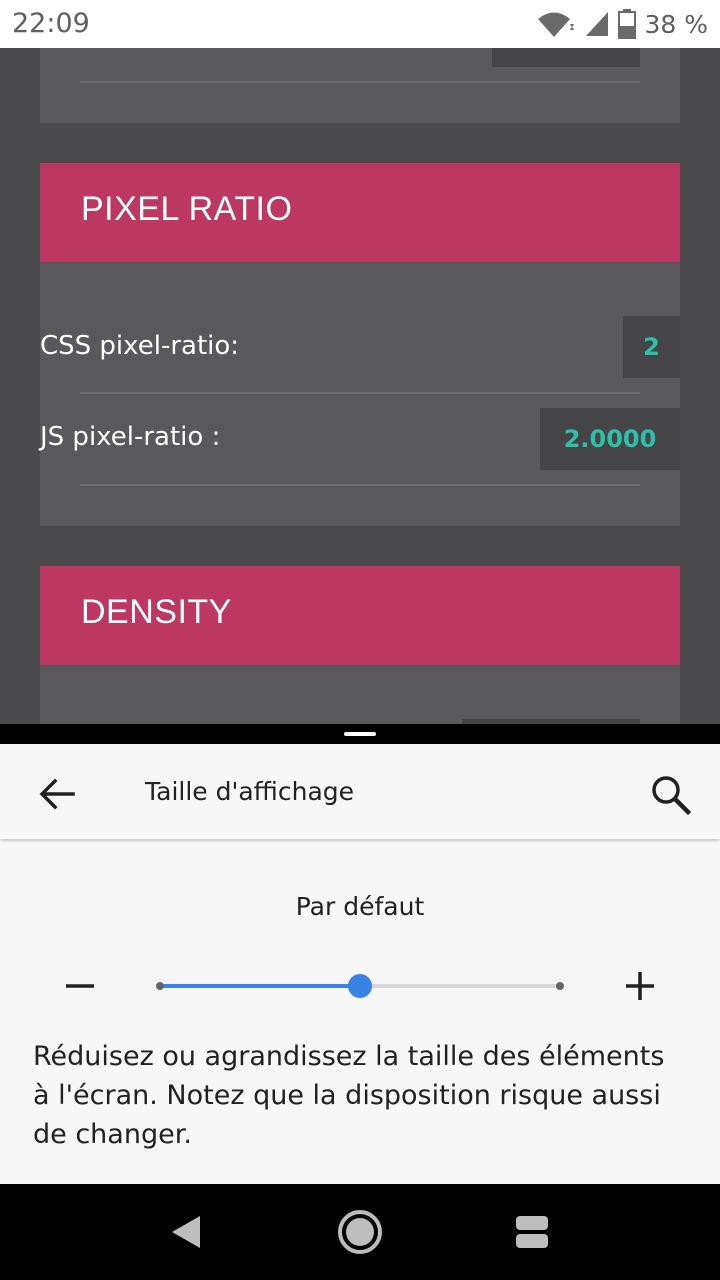  What do you see at coordinates (360, 791) in the screenshot?
I see `app-bar: Taille d'affichage` at bounding box center [360, 791].